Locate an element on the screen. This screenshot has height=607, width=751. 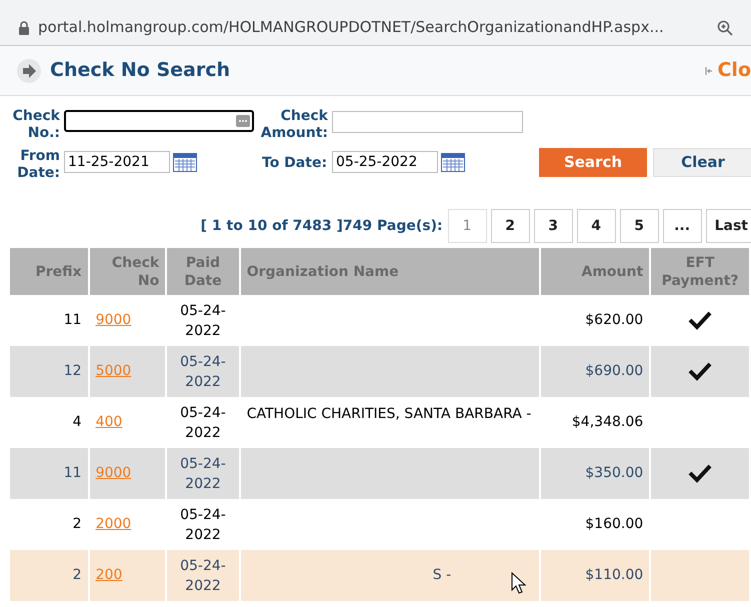
table-cell: $110.00 is located at coordinates (595, 575).